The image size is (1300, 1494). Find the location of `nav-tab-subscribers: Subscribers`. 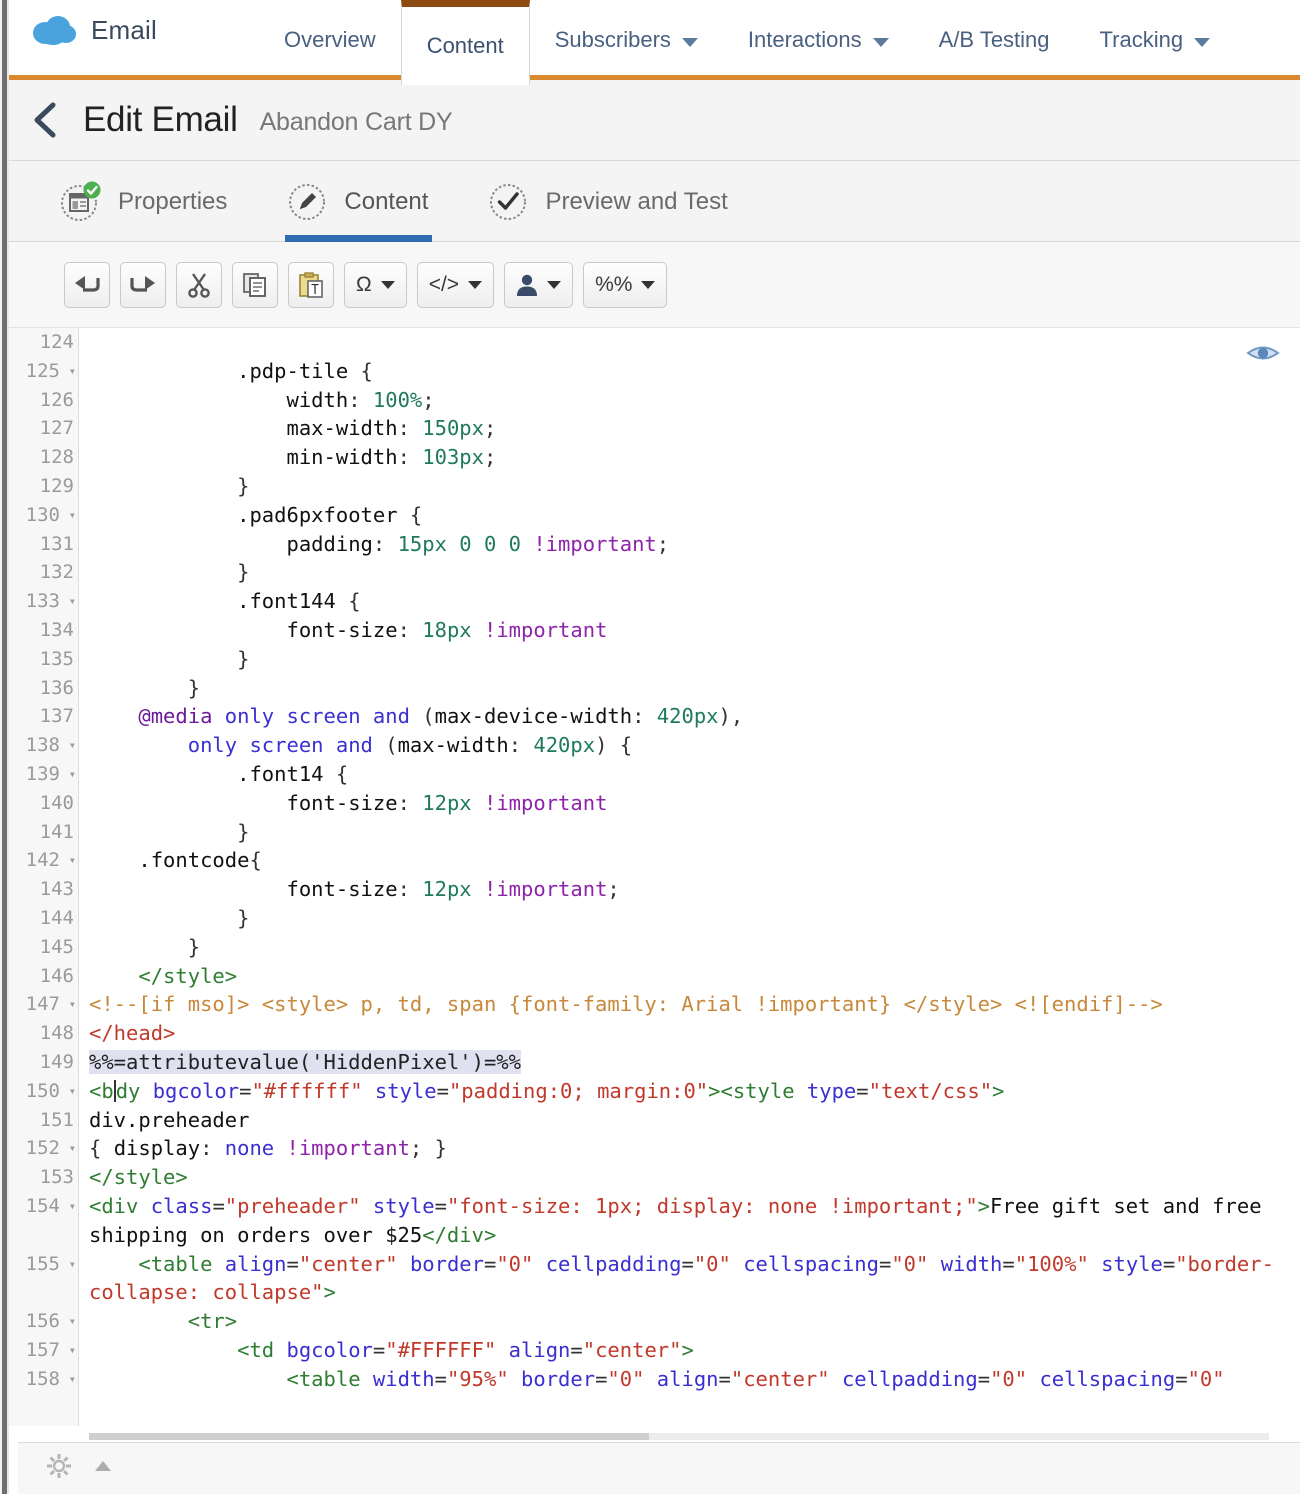

nav-tab-subscribers: Subscribers is located at coordinates (626, 40).